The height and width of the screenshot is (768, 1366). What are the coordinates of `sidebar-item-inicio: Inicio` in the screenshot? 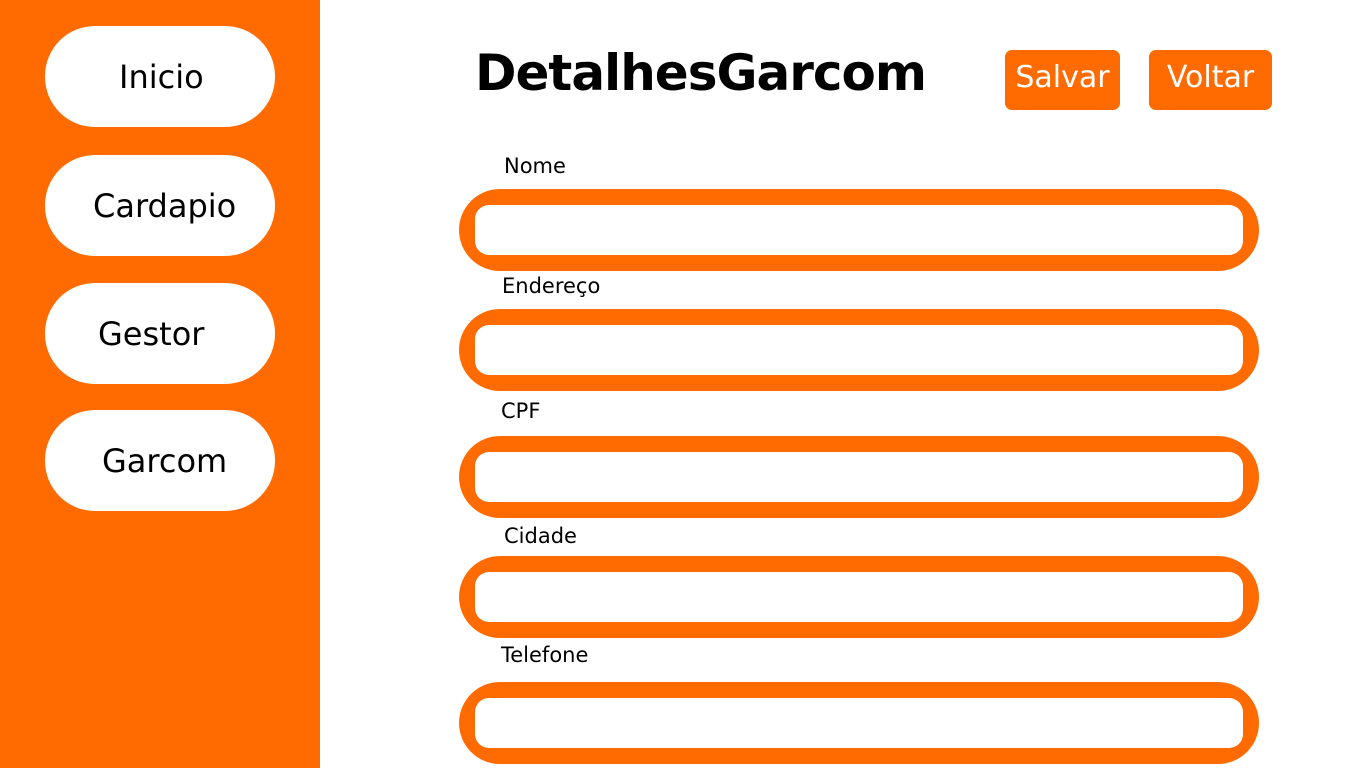 It's located at (160, 76).